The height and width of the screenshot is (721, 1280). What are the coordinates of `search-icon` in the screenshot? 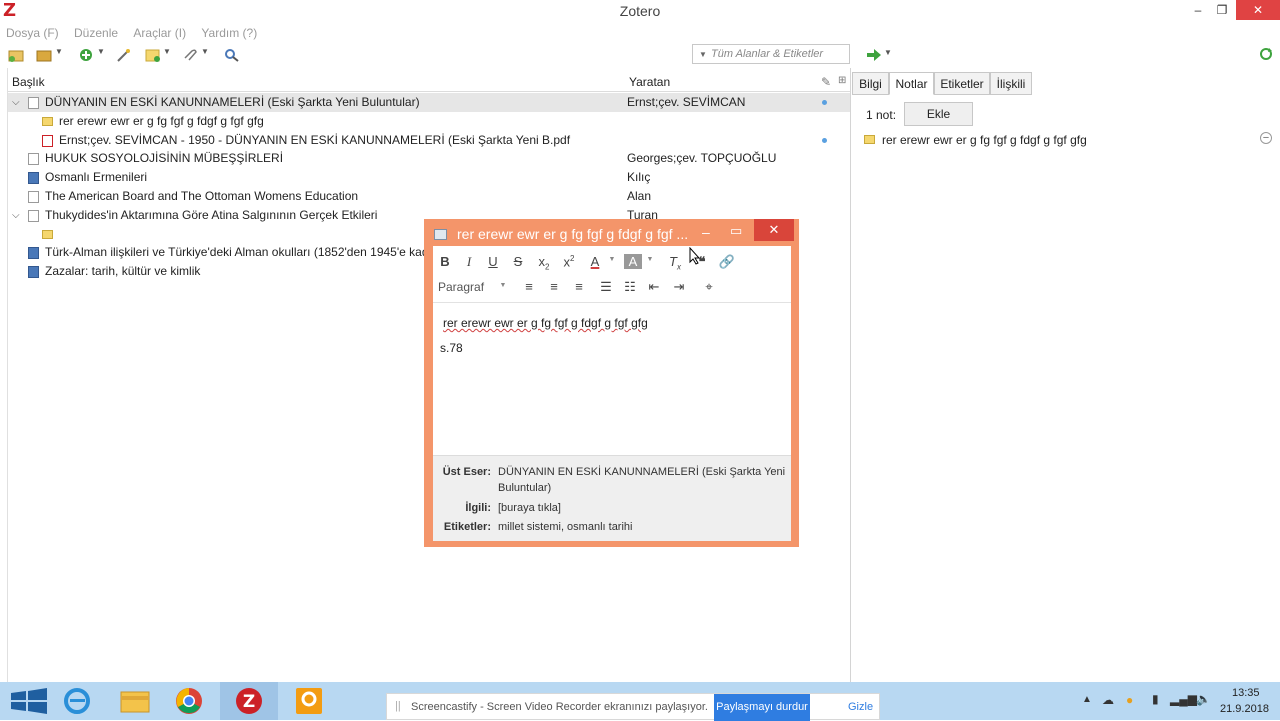 It's located at (232, 55).